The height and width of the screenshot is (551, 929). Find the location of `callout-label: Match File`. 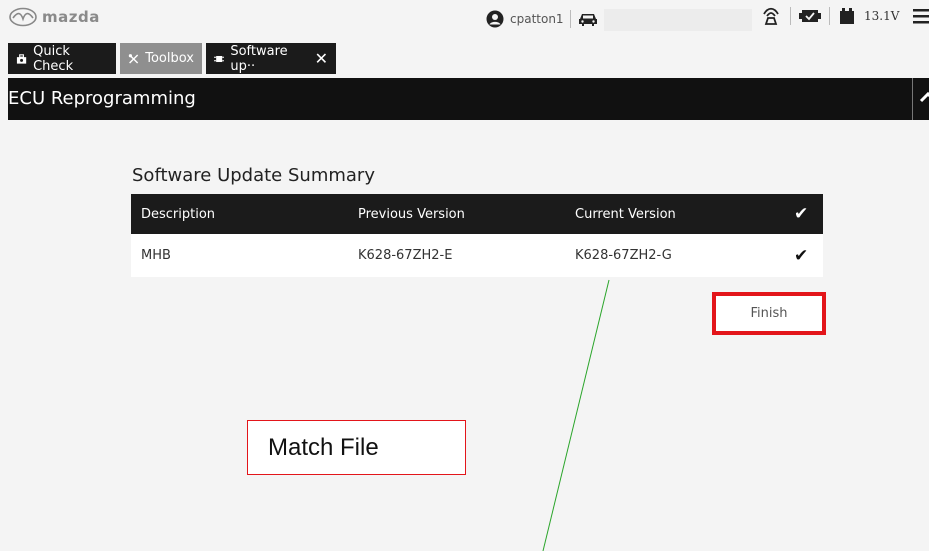

callout-label: Match File is located at coordinates (323, 447).